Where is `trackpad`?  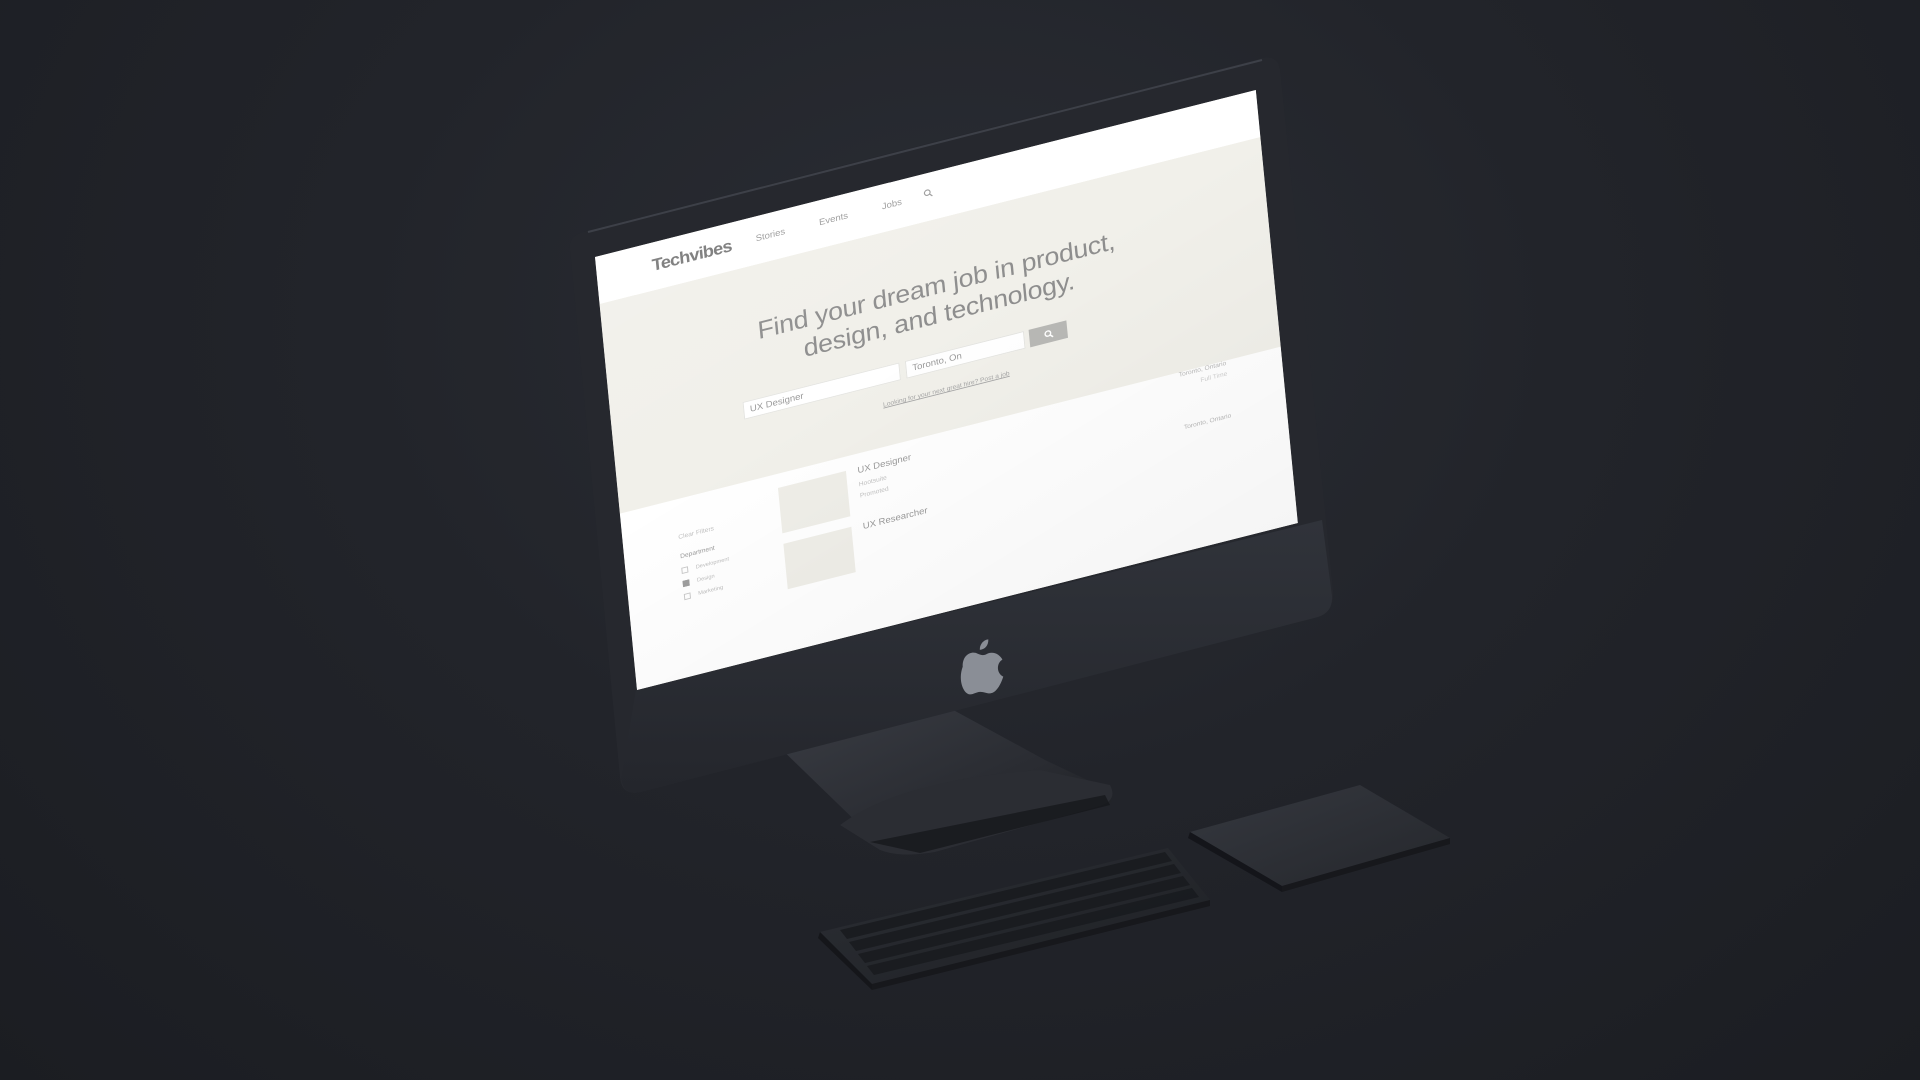
trackpad is located at coordinates (1320, 835).